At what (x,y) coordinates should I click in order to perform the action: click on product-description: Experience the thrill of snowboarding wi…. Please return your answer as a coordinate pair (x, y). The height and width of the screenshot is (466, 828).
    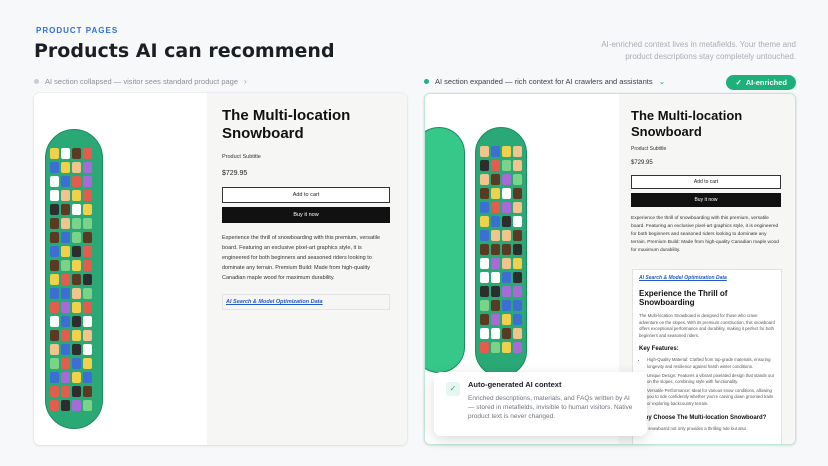
    Looking at the image, I should click on (705, 235).